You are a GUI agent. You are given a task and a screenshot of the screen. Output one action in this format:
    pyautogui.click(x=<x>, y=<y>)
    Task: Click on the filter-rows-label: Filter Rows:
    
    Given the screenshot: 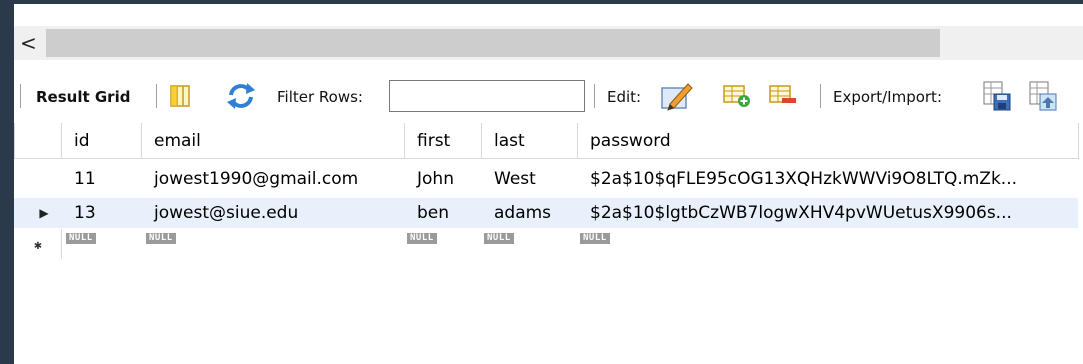 What is the action you would take?
    pyautogui.click(x=320, y=97)
    